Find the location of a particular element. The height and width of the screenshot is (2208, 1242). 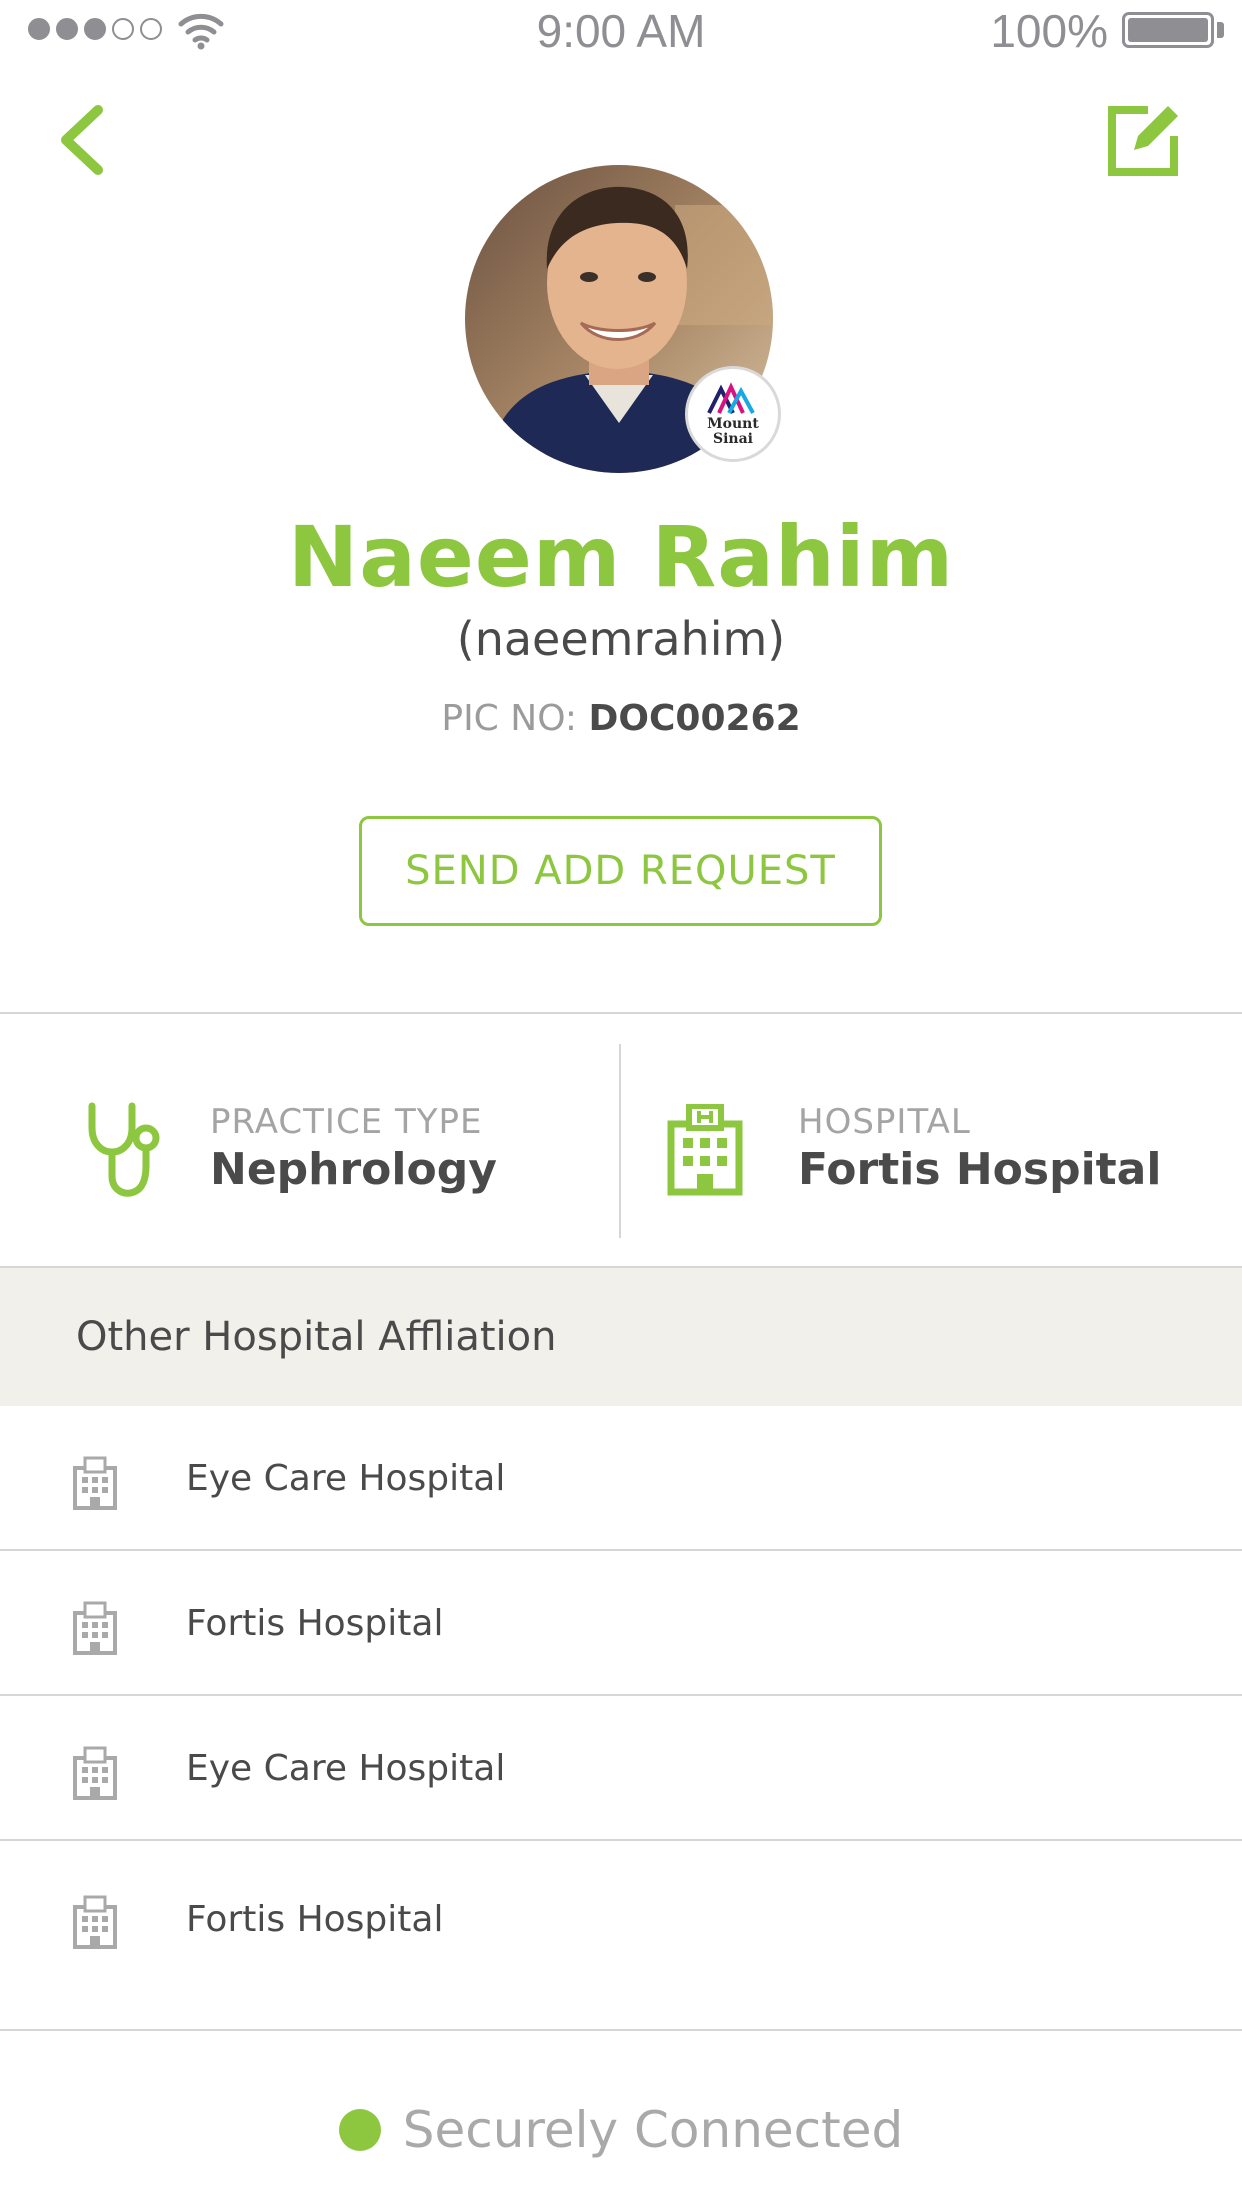

connection-status-text: Securely Connected is located at coordinates (653, 2130).